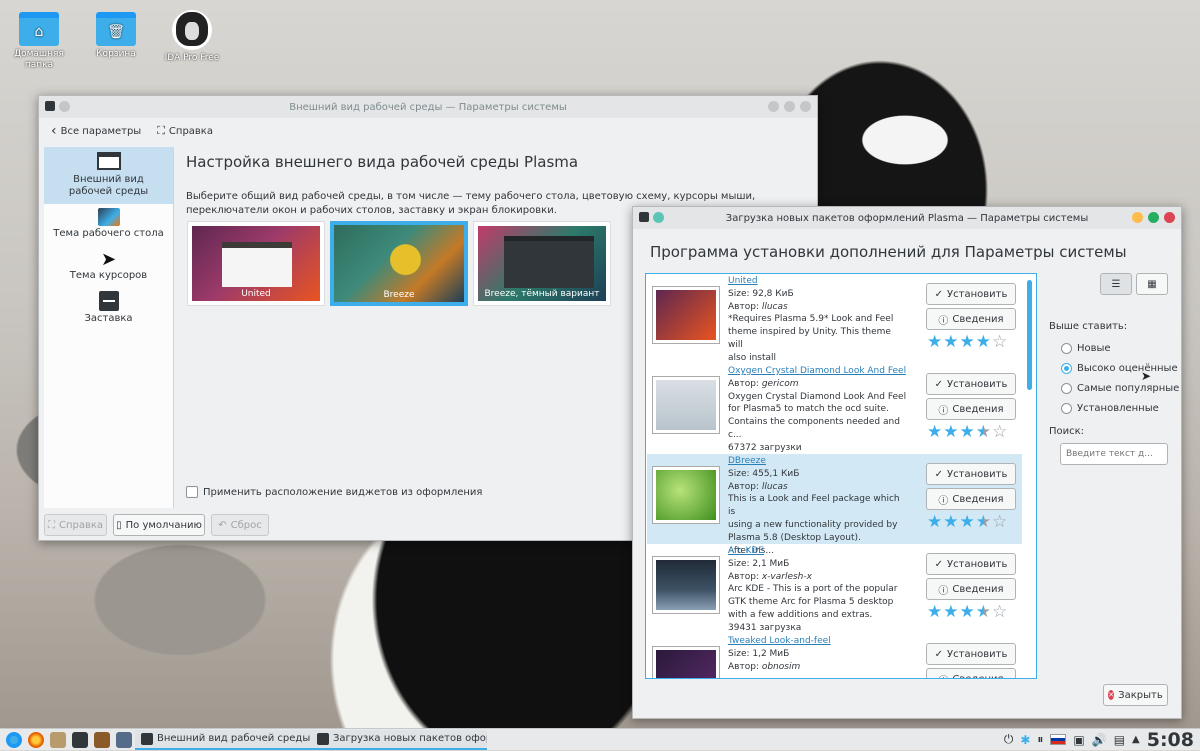 The width and height of the screenshot is (1200, 751). I want to click on home-folder-icon: ⌂, so click(39, 29).